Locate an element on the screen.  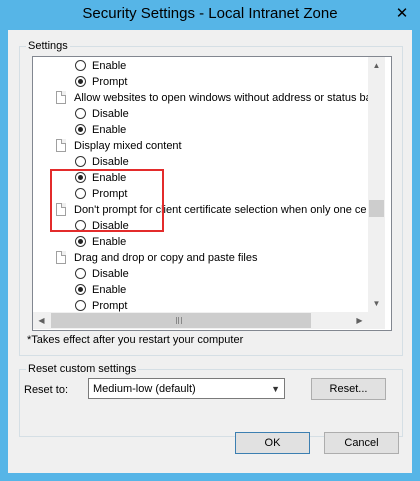
grip-icon is located at coordinates (179, 320).